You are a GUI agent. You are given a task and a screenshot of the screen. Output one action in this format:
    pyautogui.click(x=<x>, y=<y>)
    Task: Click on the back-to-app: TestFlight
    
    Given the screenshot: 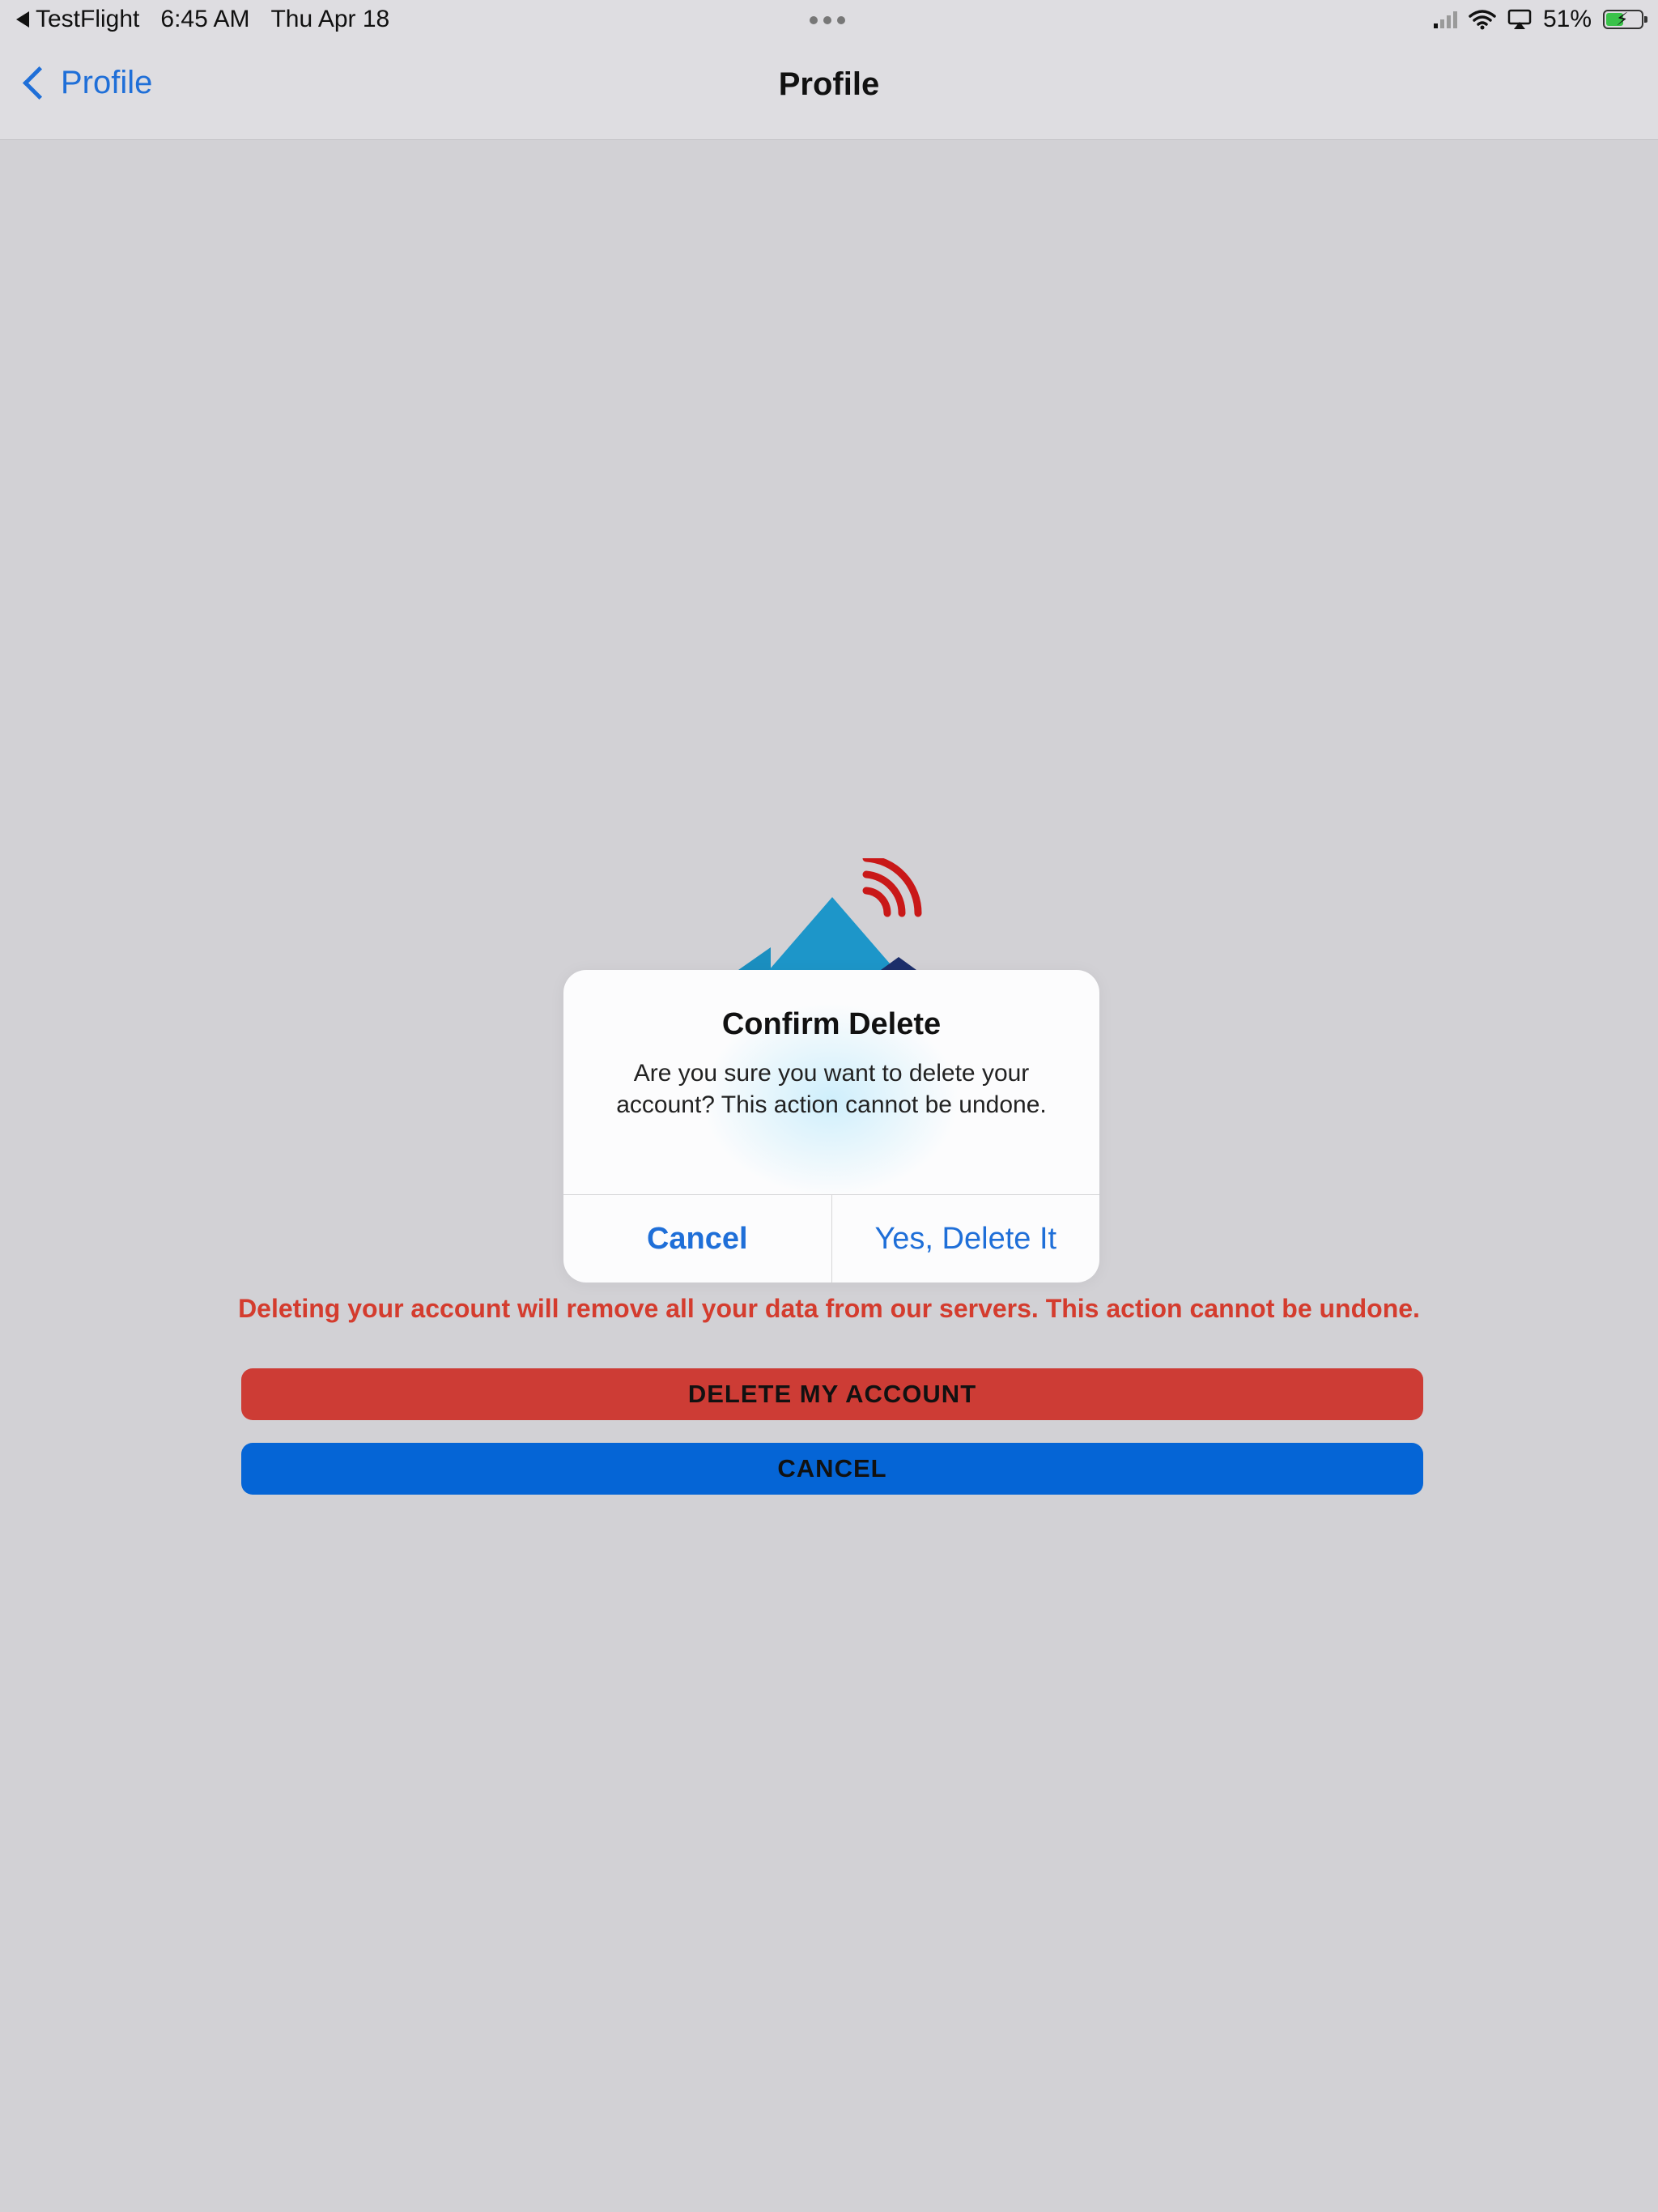 What is the action you would take?
    pyautogui.click(x=77, y=19)
    